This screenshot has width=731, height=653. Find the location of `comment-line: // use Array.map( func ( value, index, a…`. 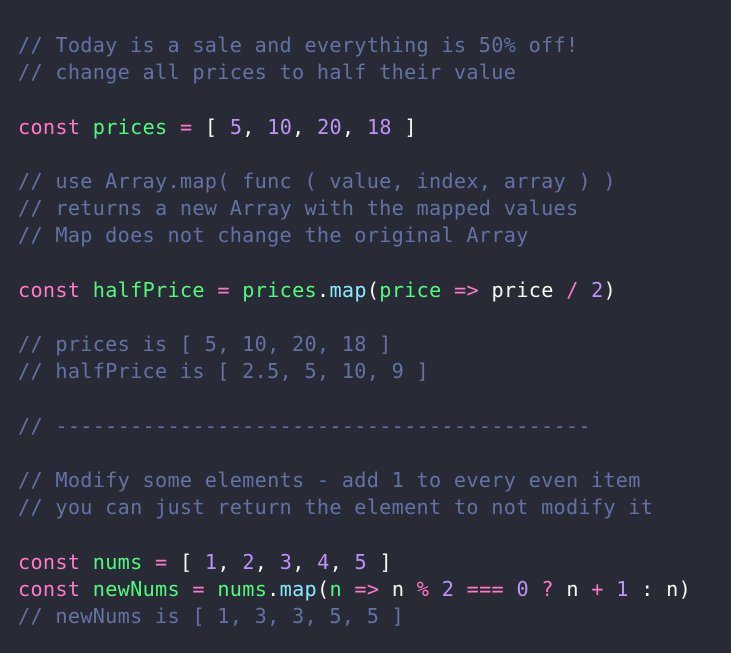

comment-line: // use Array.map( func ( value, index, a… is located at coordinates (317, 180).